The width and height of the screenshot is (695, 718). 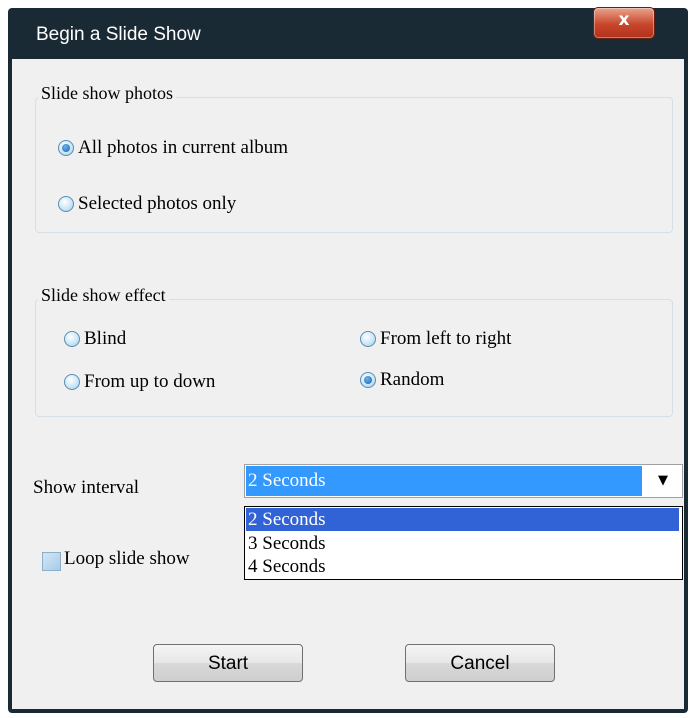 What do you see at coordinates (150, 381) in the screenshot?
I see `radio-up-to-down-label: From up to down` at bounding box center [150, 381].